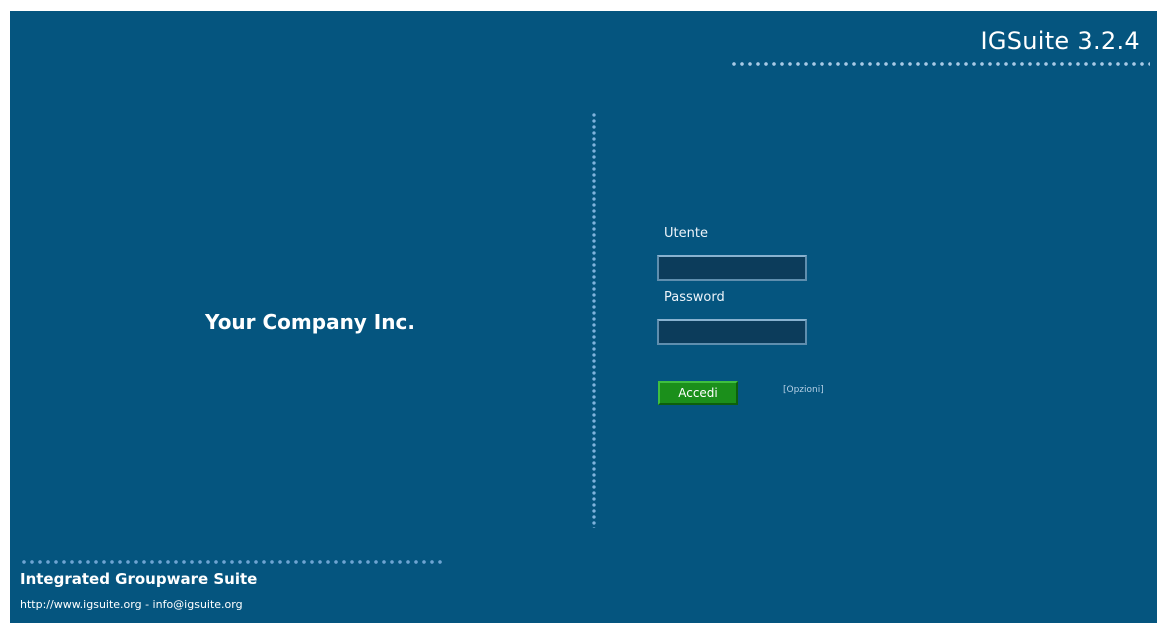 The height and width of the screenshot is (623, 1165). Describe the element at coordinates (732, 268) in the screenshot. I see `username-input` at that location.